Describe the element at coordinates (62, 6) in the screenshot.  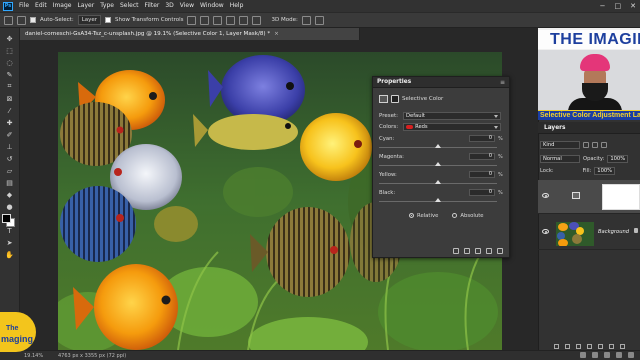
I see `menu-image: Image` at that location.